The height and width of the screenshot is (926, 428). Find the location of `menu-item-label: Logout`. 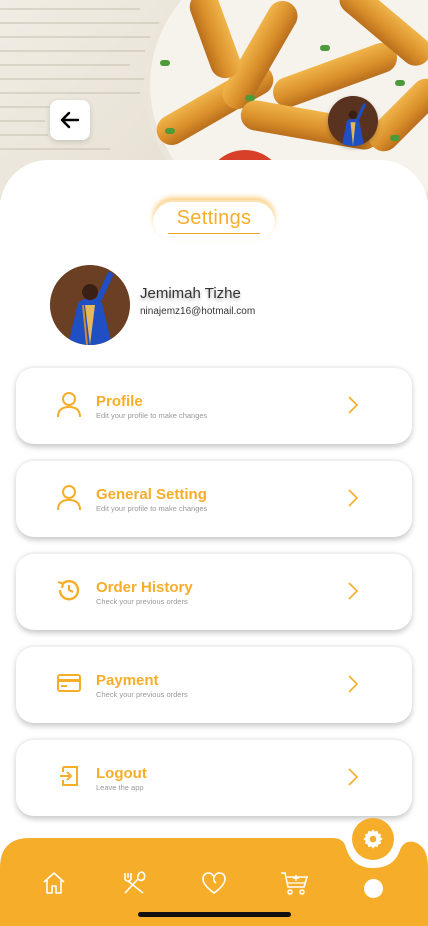

menu-item-label: Logout is located at coordinates (121, 773).